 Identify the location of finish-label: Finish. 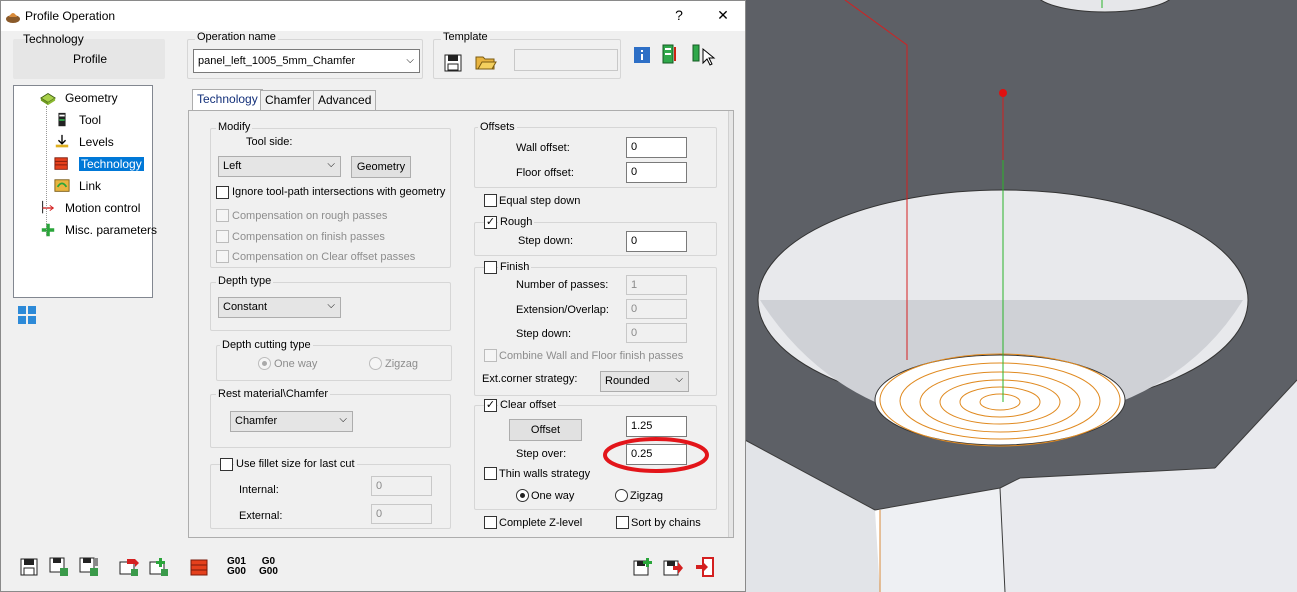
(515, 267).